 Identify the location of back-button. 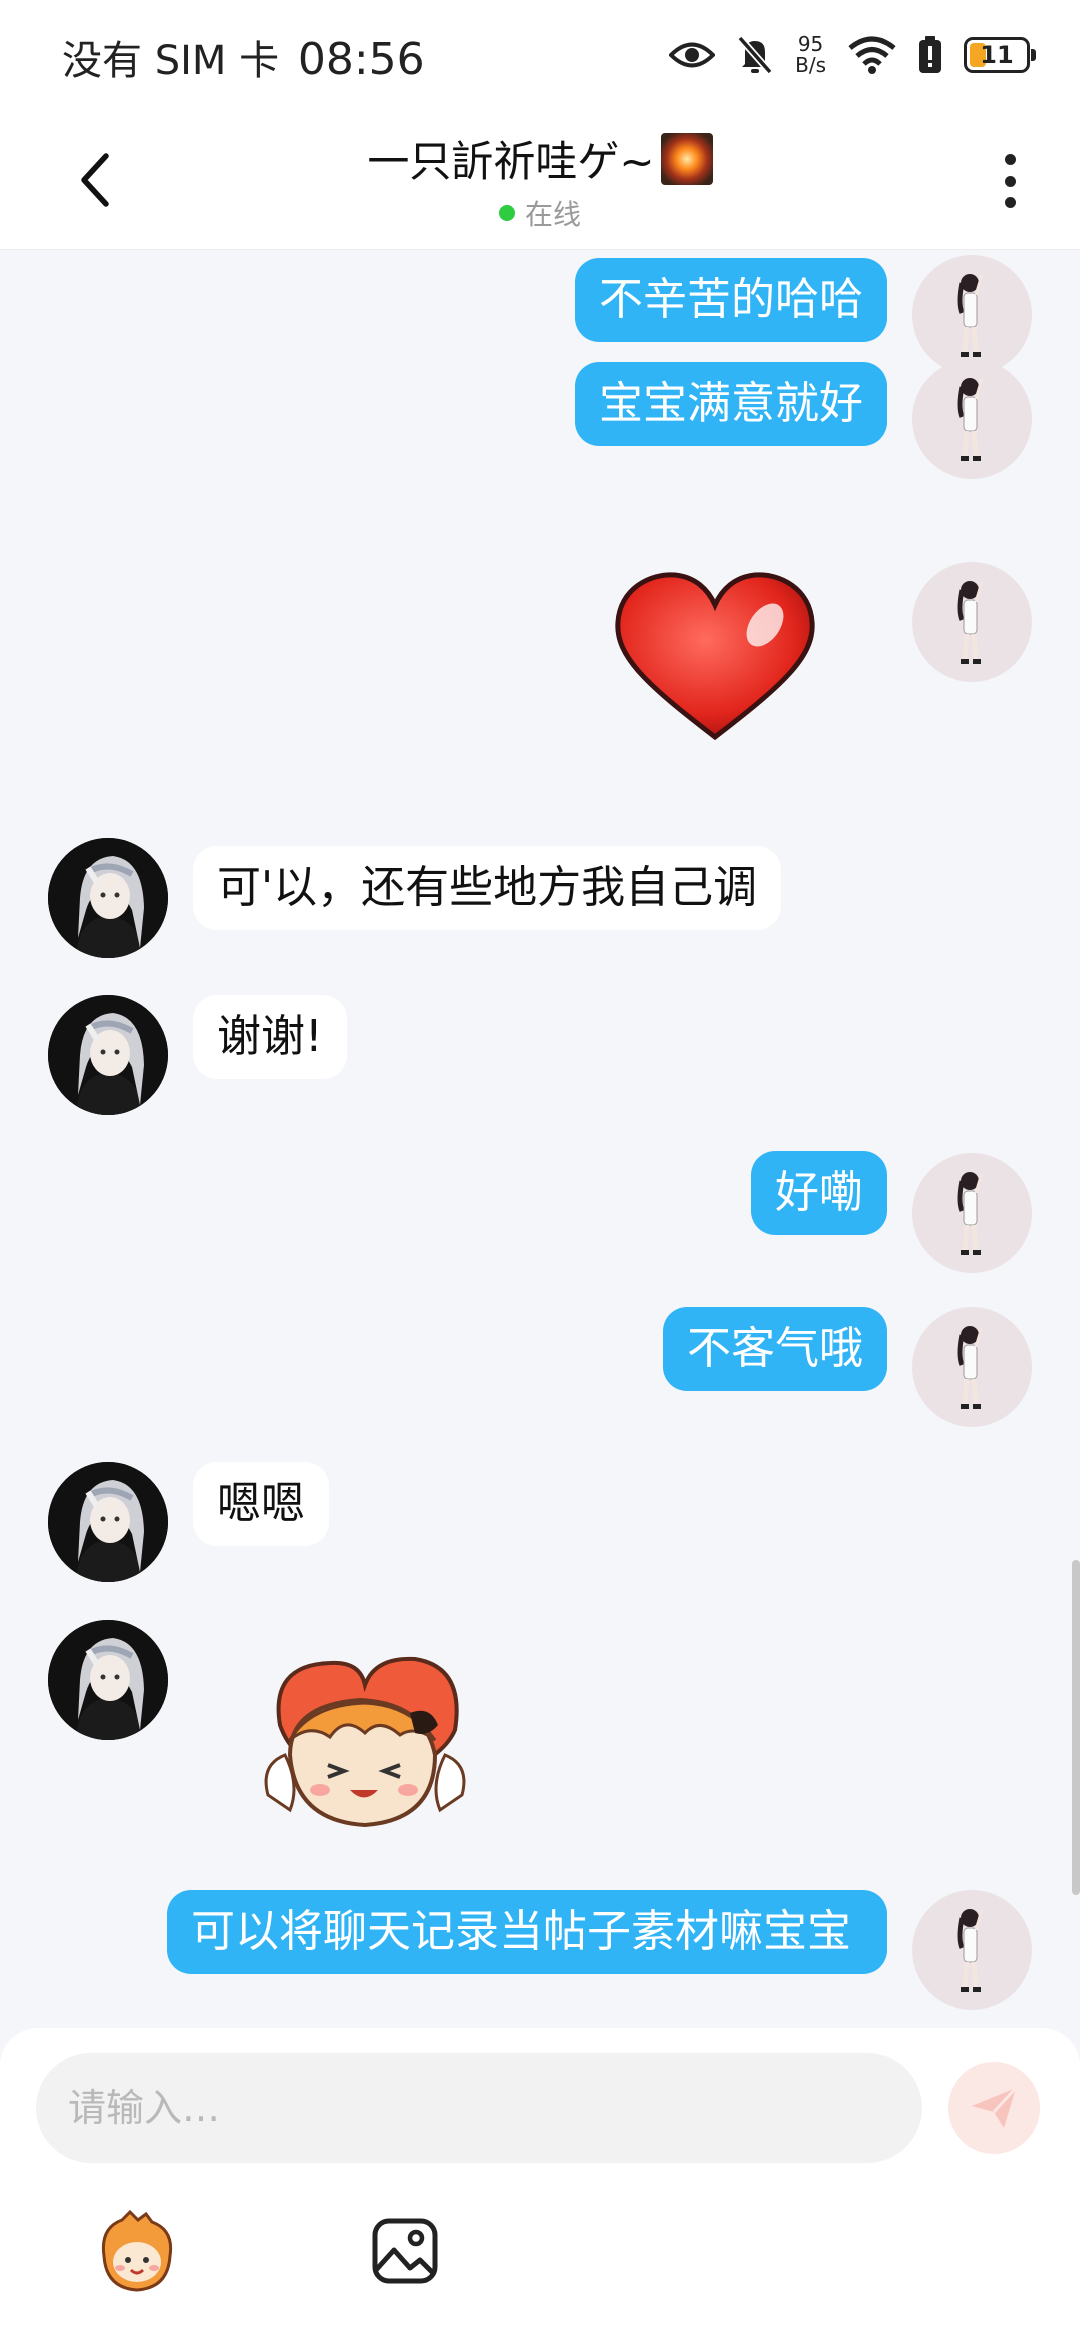
(95, 180).